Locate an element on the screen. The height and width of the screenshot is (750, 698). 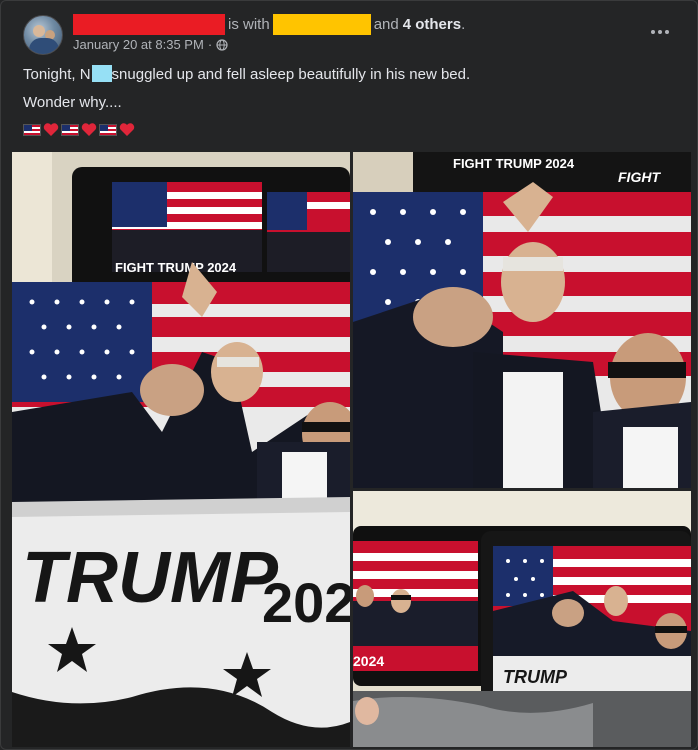
is-with-text: is with is located at coordinates (249, 24).